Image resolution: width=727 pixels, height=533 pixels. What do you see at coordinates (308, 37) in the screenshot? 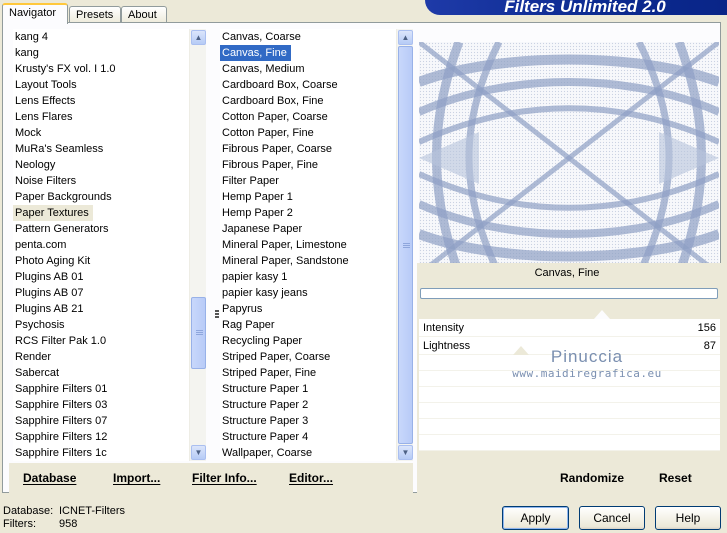
I see `list-item: Canvas, Coarse` at bounding box center [308, 37].